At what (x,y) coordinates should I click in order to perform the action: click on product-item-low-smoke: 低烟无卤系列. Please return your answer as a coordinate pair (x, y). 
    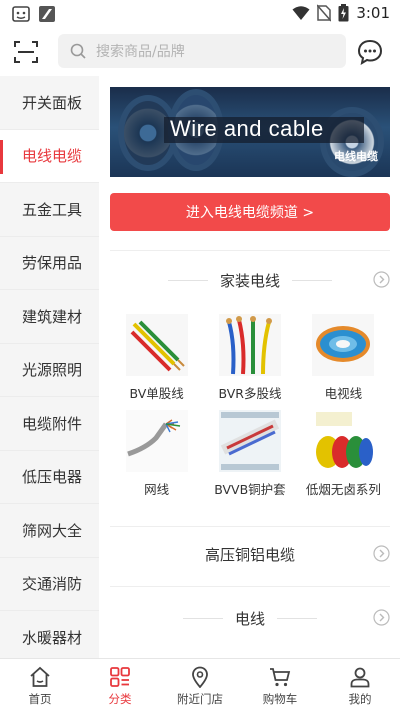
    Looking at the image, I should click on (343, 454).